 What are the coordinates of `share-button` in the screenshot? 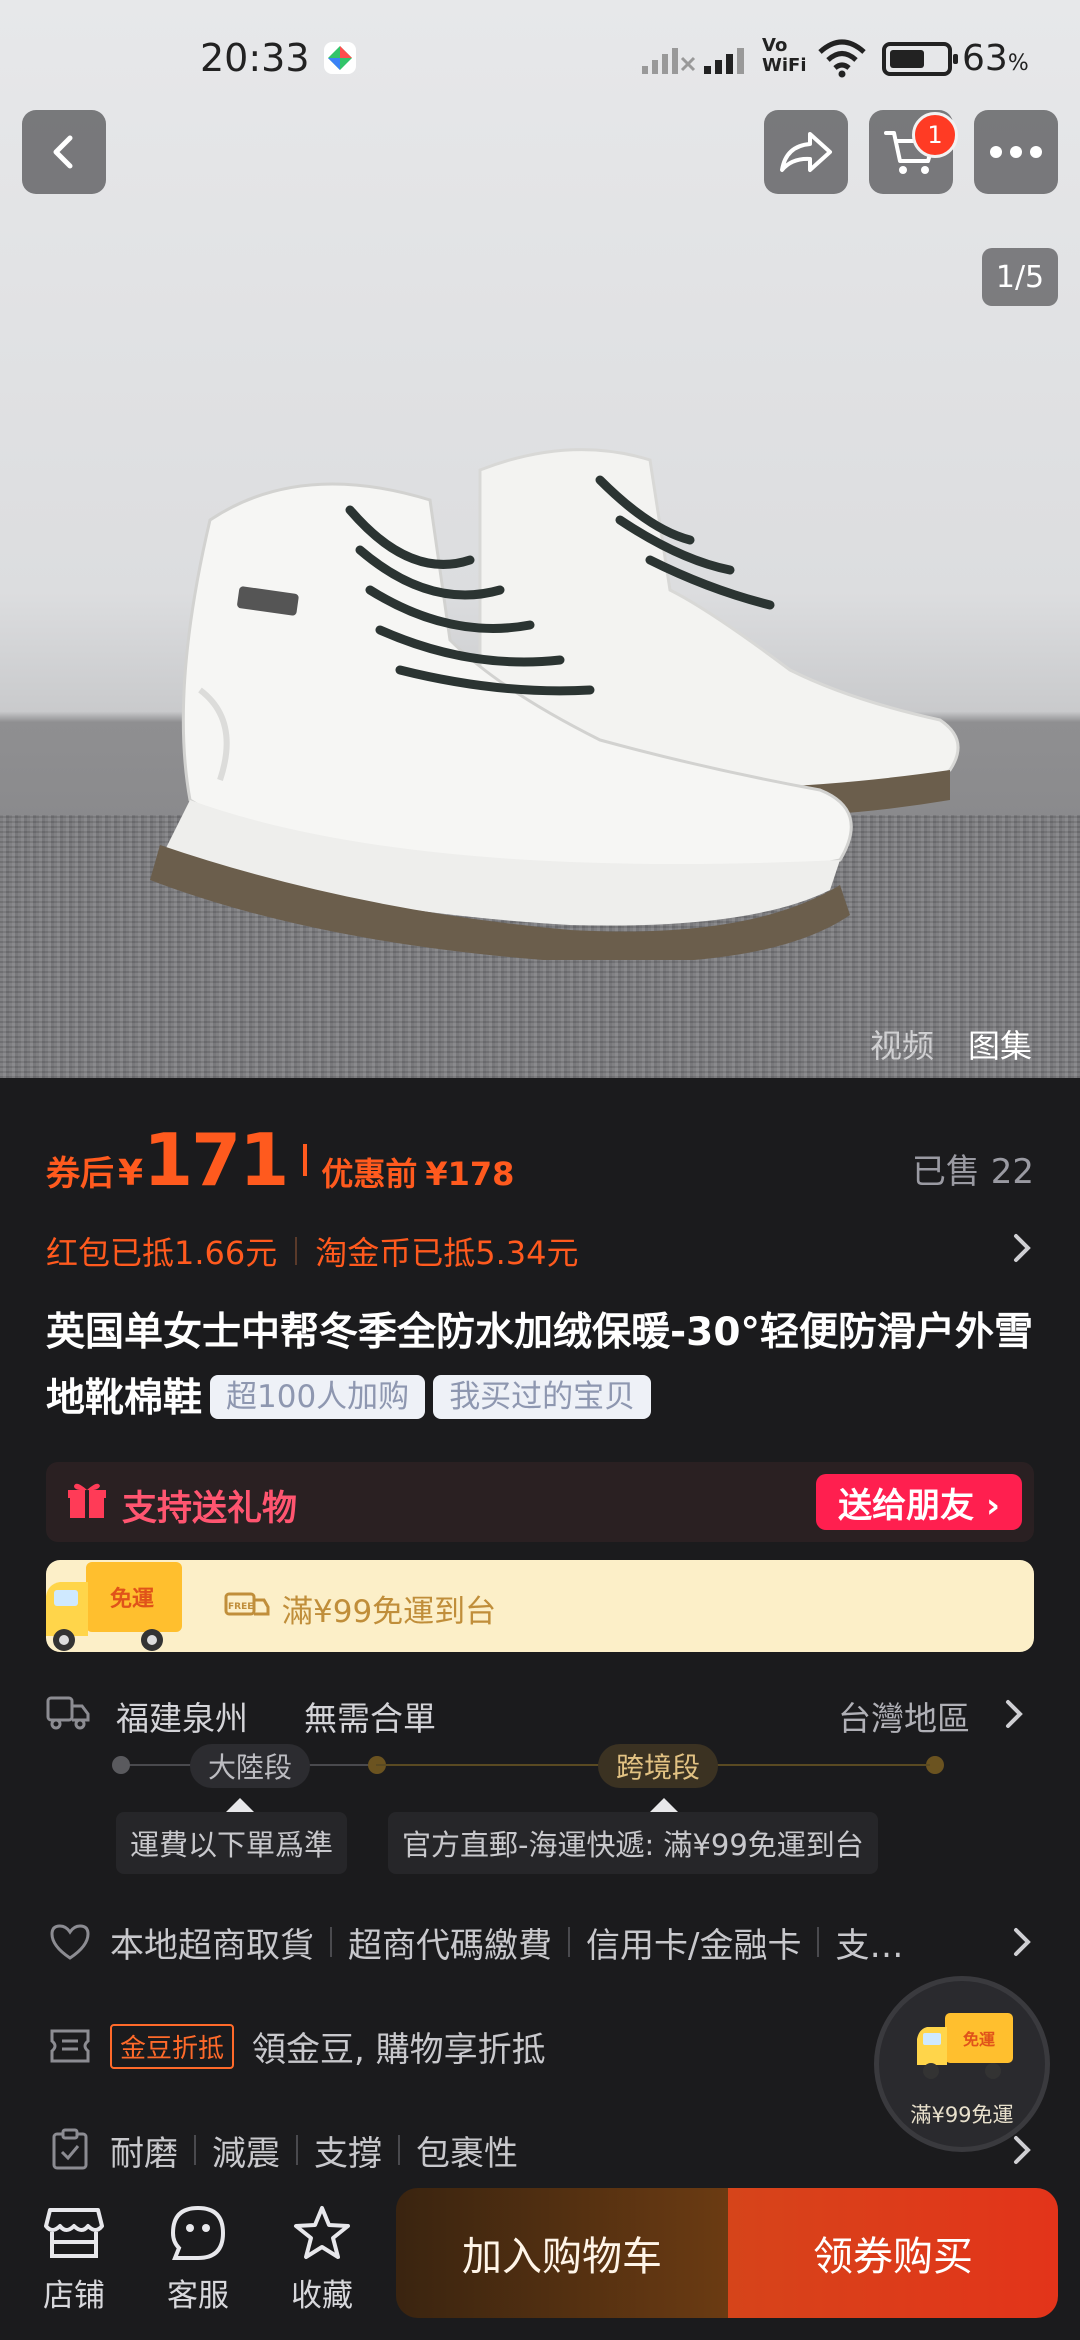 It's located at (806, 152).